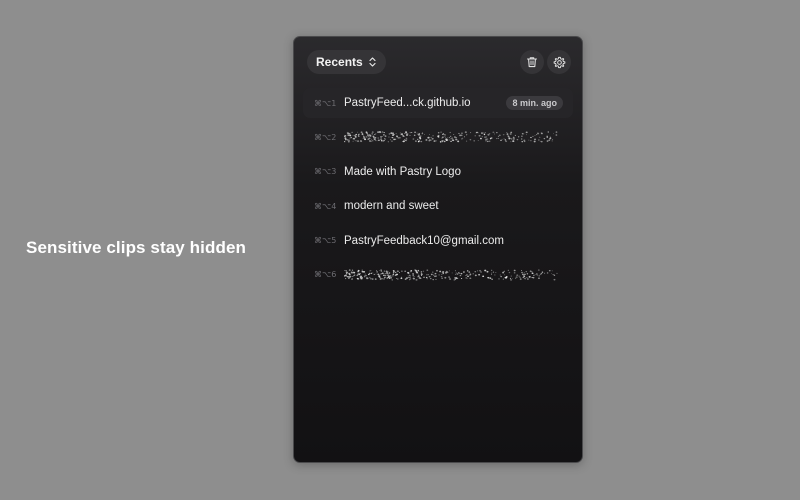 This screenshot has height=500, width=800. I want to click on clip-shortcut: ⌘⌥3, so click(325, 172).